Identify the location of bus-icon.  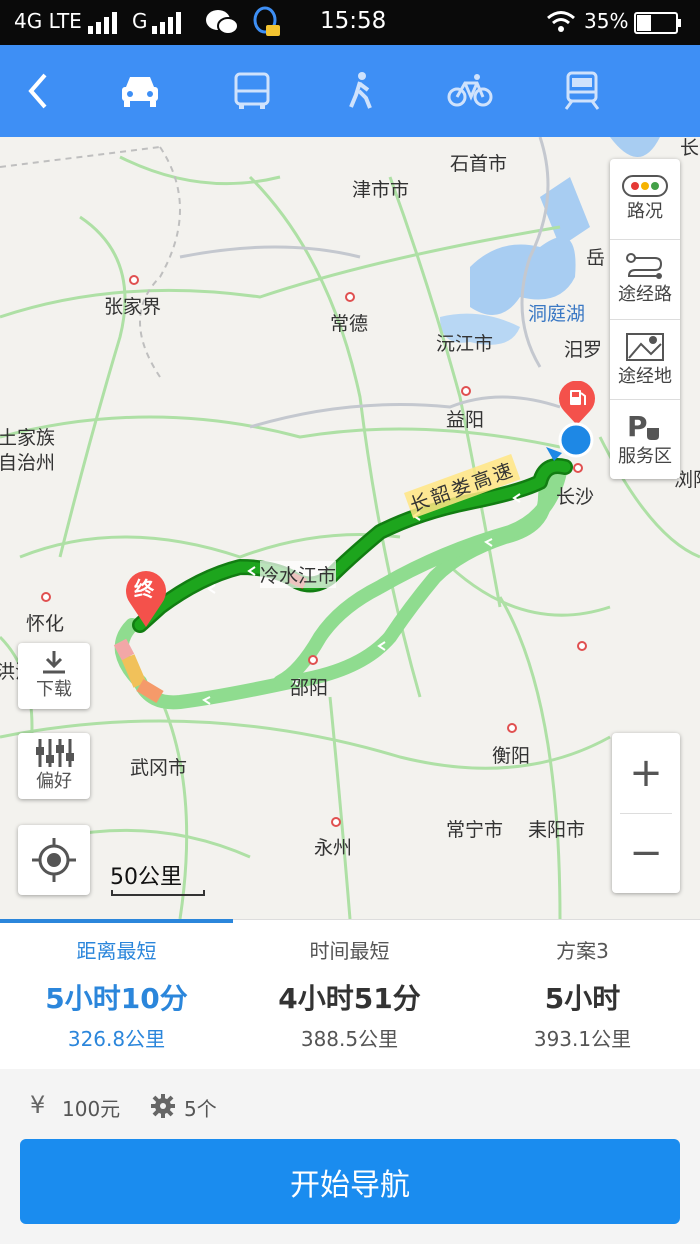
(252, 90).